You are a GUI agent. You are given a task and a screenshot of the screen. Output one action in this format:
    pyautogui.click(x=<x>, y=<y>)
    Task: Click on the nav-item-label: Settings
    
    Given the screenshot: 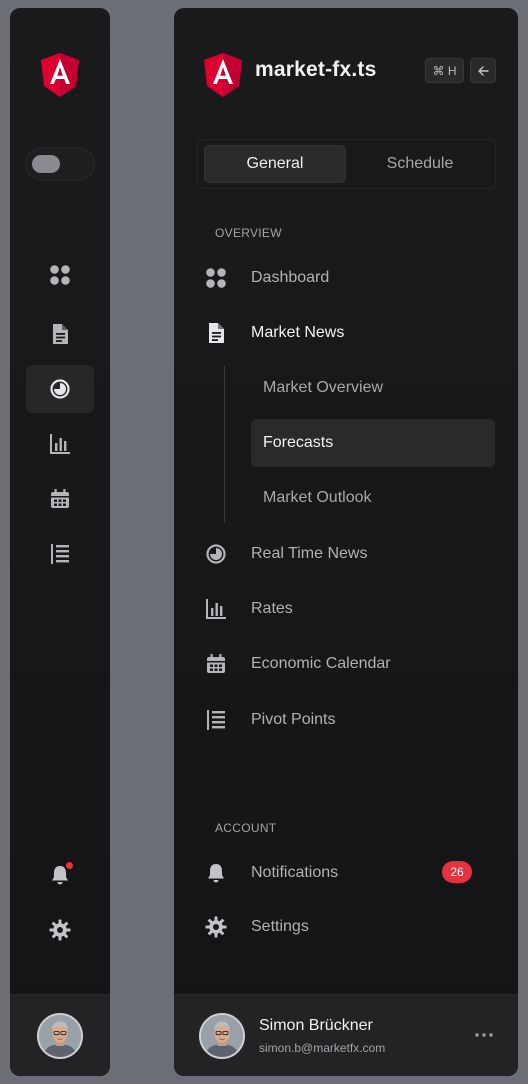 What is the action you would take?
    pyautogui.click(x=280, y=926)
    